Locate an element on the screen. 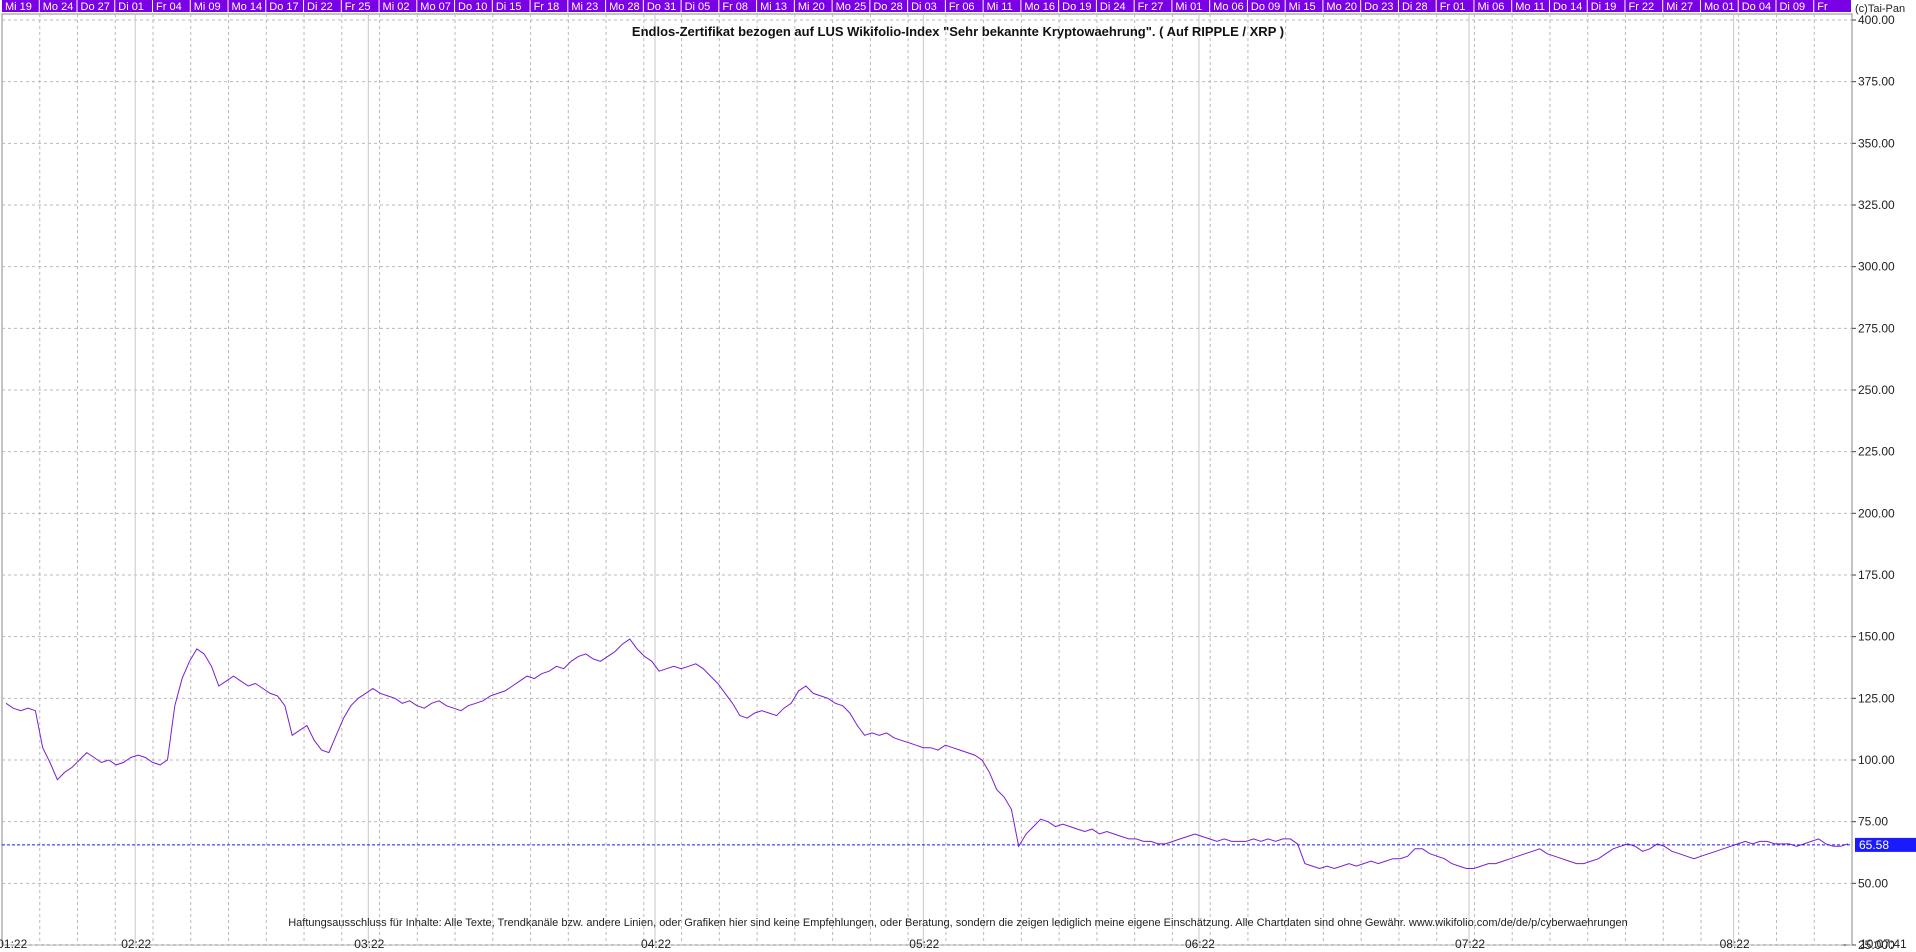  y-tick-label: 150.00 is located at coordinates (1876, 637).